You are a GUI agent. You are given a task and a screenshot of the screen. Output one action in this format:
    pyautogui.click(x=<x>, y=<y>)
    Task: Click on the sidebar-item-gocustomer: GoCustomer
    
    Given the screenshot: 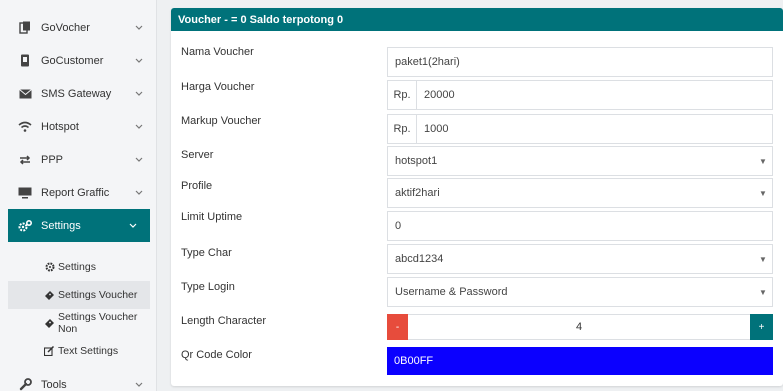 What is the action you would take?
    pyautogui.click(x=78, y=60)
    